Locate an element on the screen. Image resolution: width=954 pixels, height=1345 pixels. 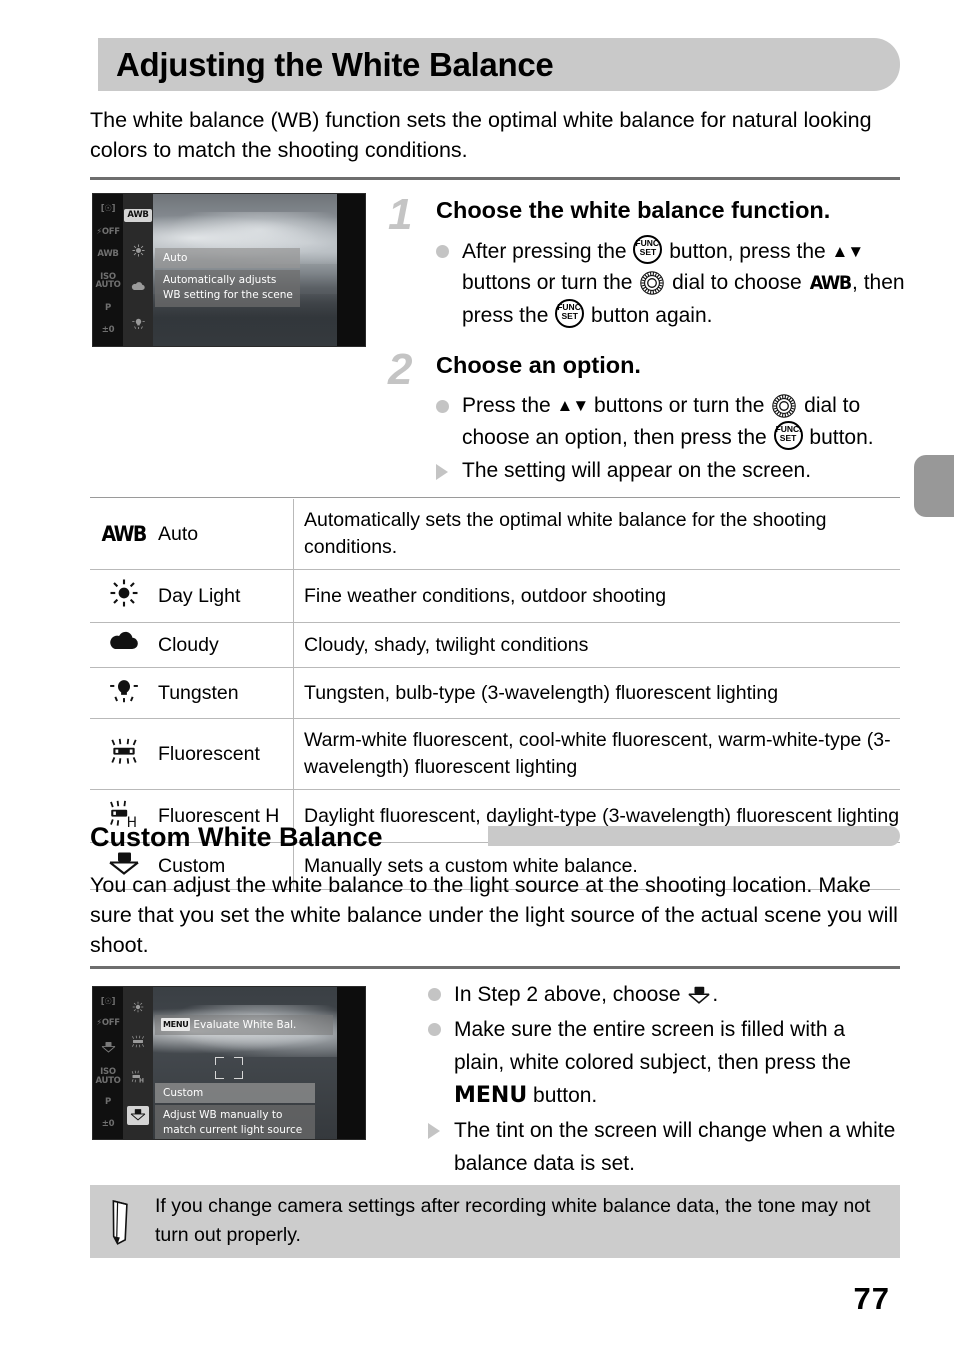
custom-wb-icon is located at coordinates (699, 992).